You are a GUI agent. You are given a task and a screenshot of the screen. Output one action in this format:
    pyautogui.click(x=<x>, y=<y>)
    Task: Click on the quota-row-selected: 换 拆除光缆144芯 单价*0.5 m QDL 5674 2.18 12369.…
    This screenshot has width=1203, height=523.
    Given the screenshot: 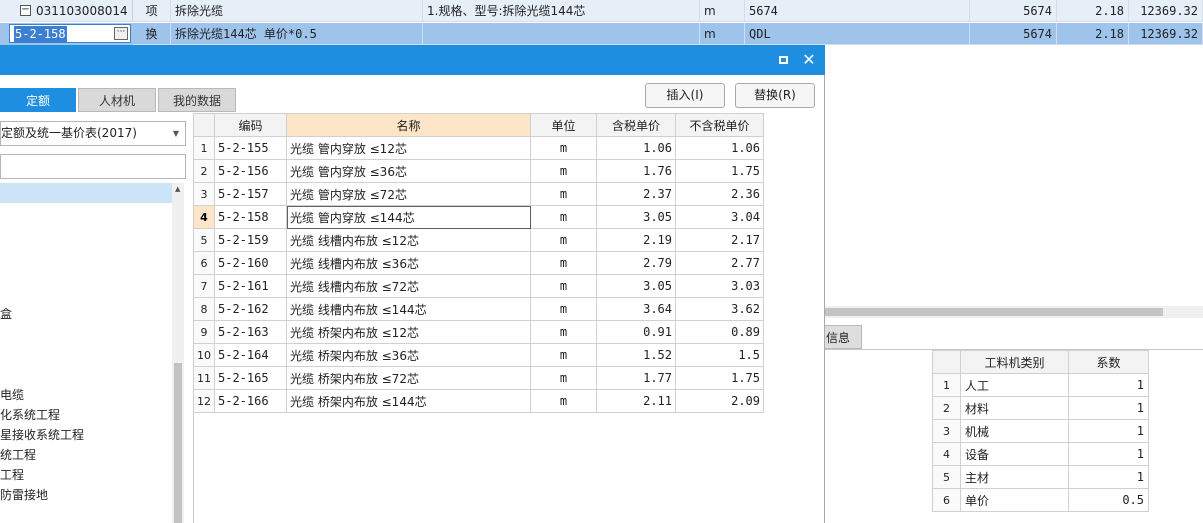 What is the action you would take?
    pyautogui.click(x=601, y=34)
    